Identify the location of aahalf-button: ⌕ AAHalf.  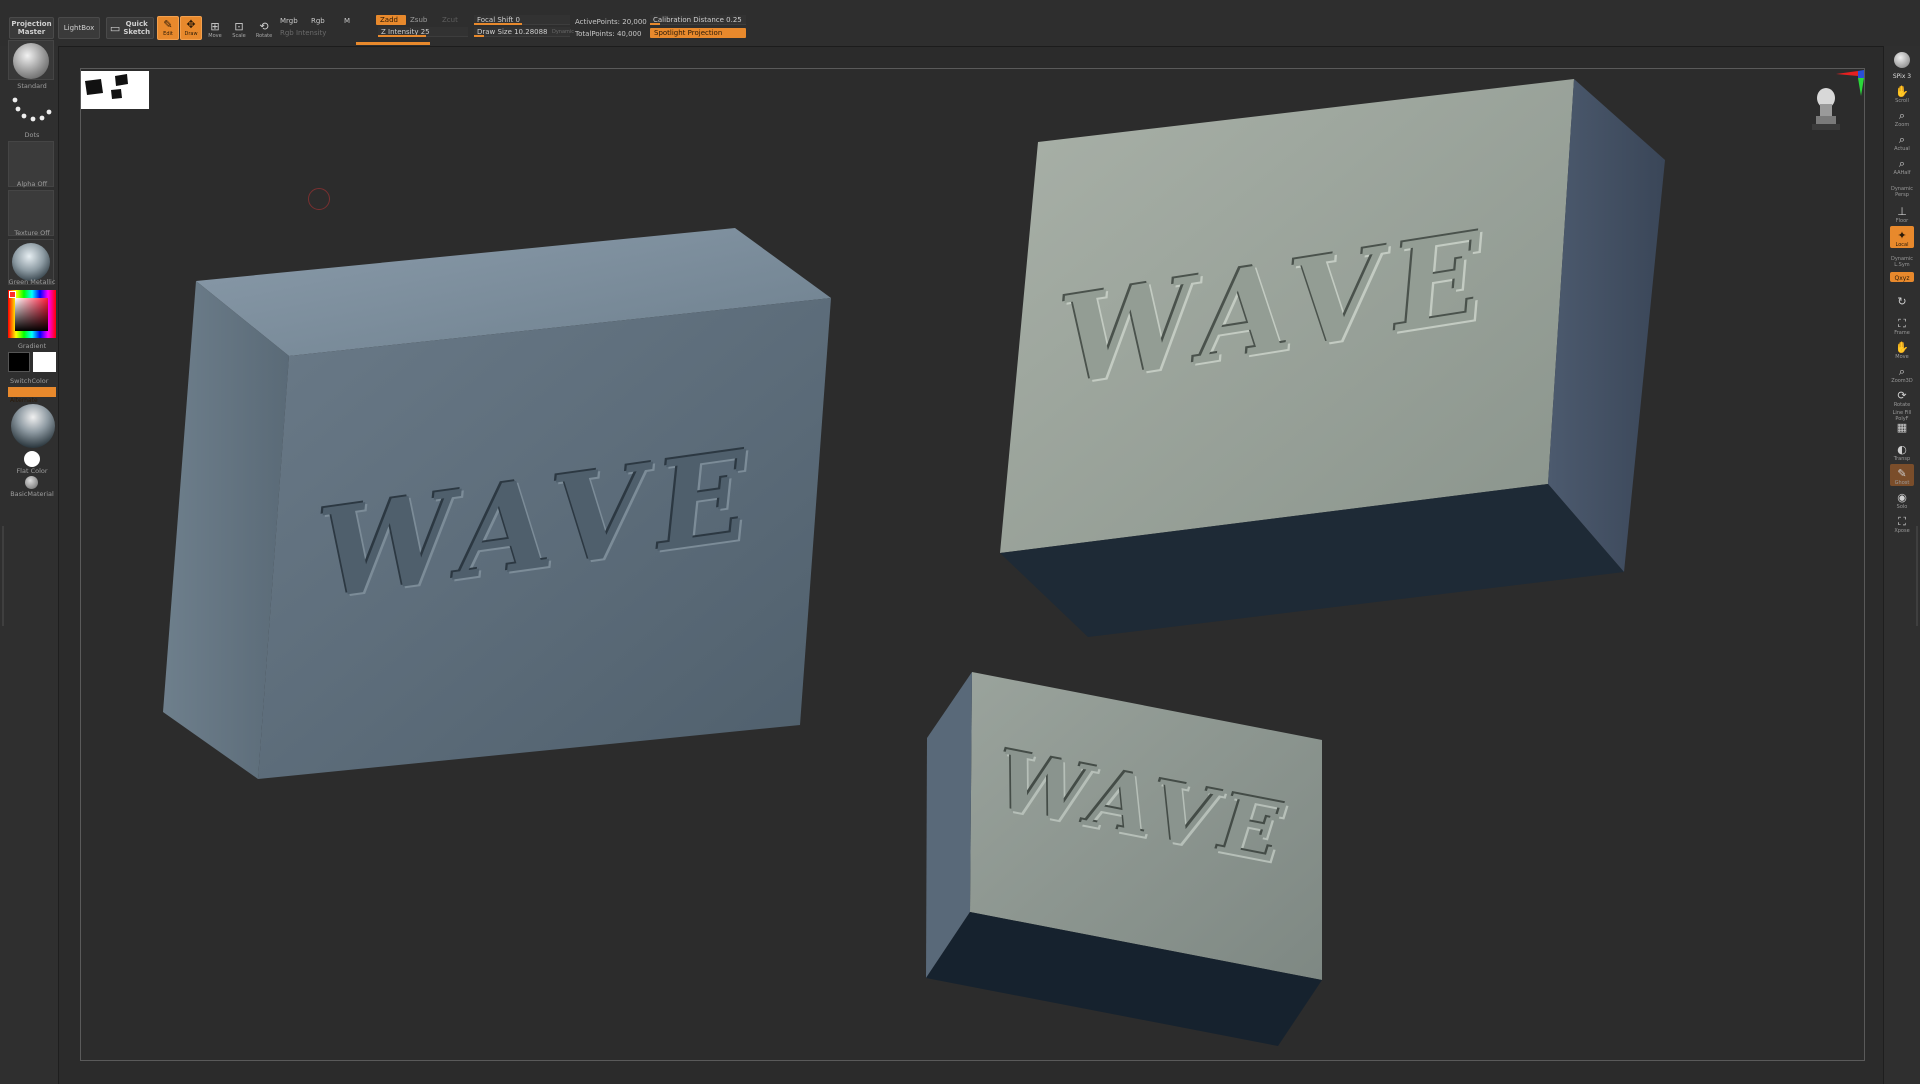
(1902, 165).